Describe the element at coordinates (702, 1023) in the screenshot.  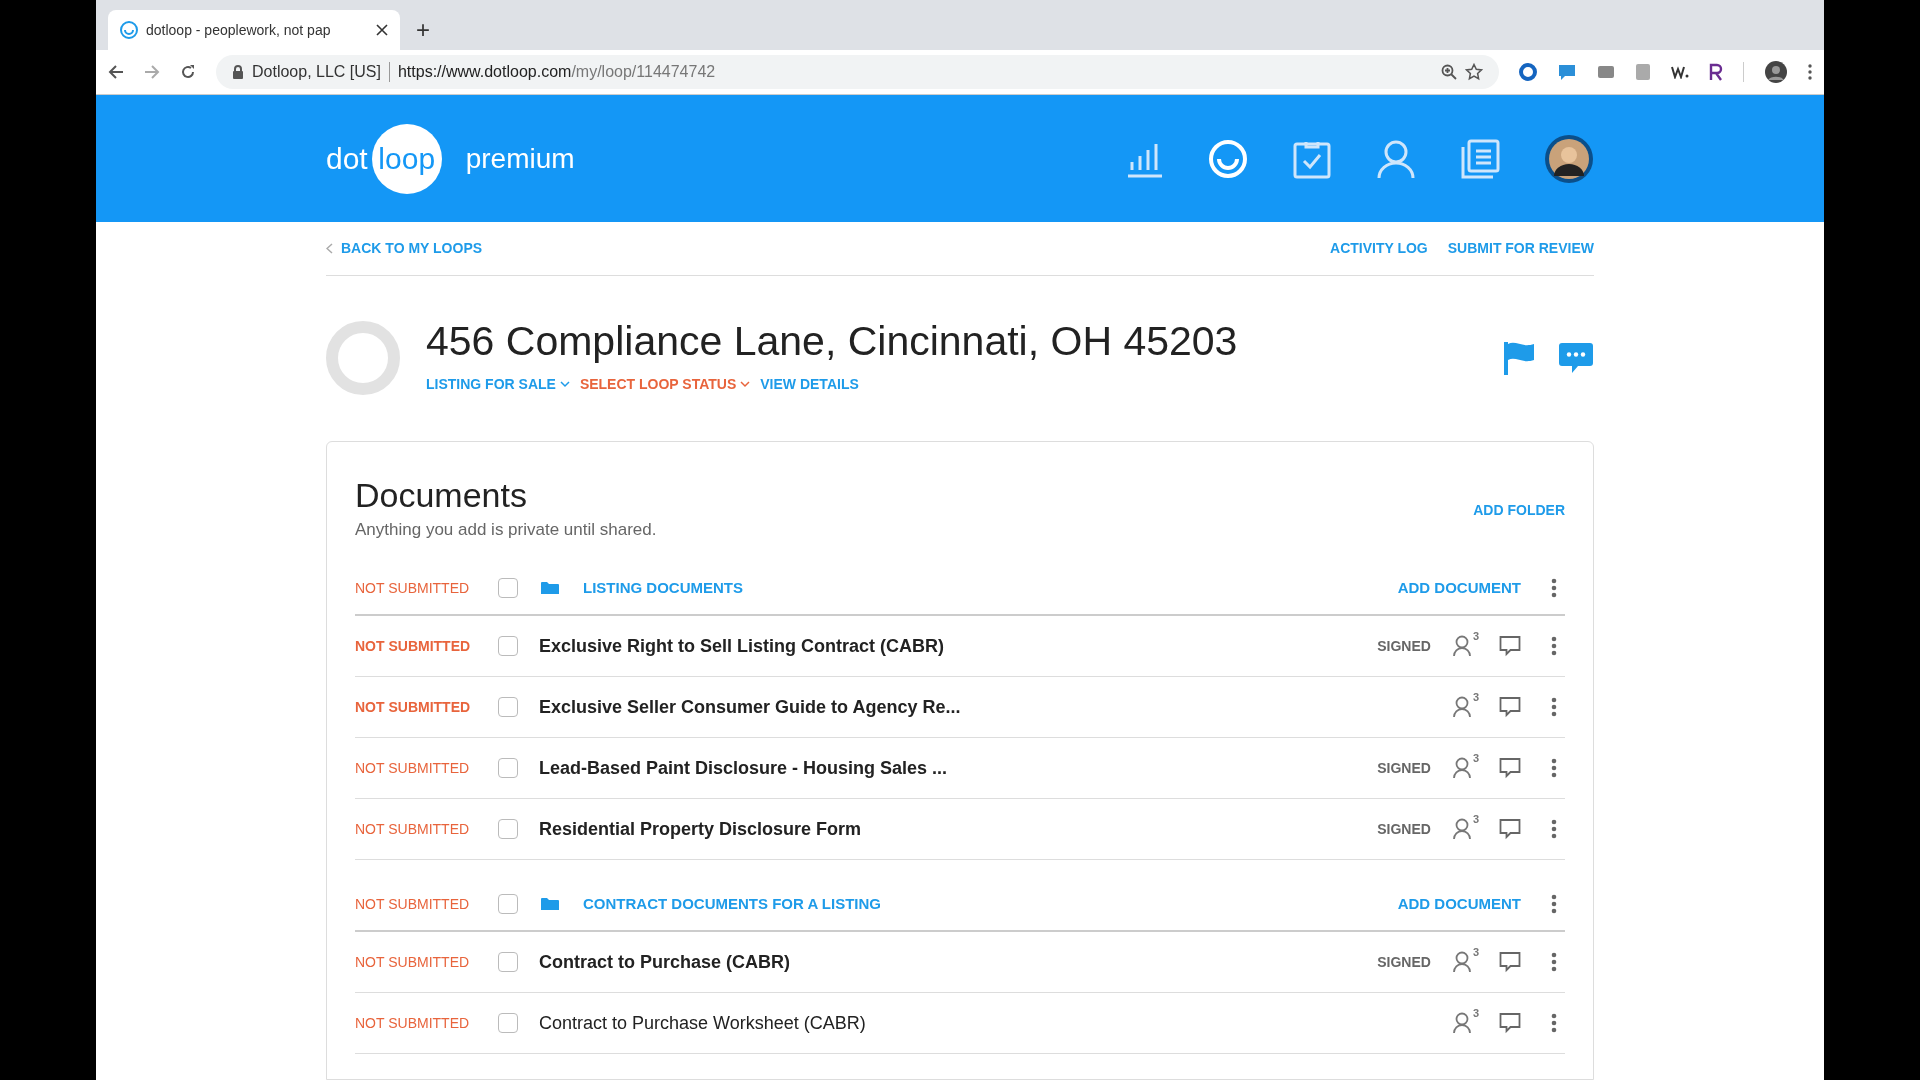
I see `document-name: Contract to Purchase Worksheet (CABR)` at that location.